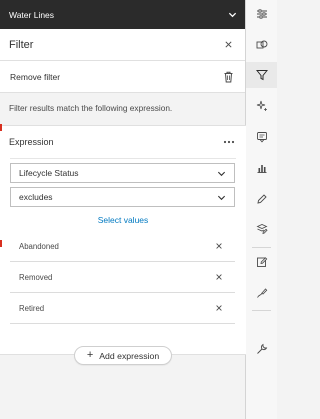 The height and width of the screenshot is (419, 320). Describe the element at coordinates (261, 75) in the screenshot. I see `filter-icon` at that location.